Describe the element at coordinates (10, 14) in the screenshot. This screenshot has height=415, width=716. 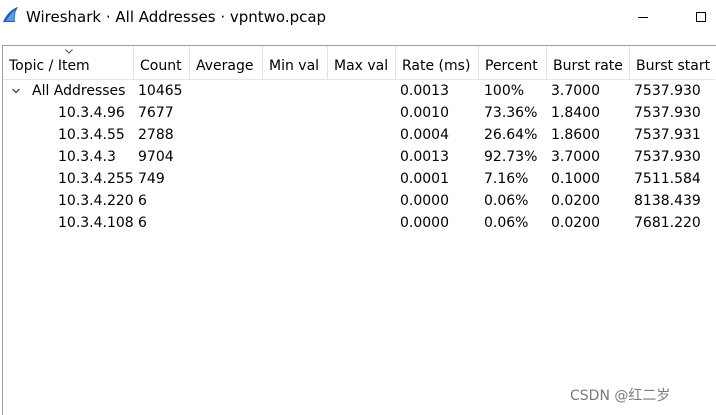
I see `wireshark-fin-icon` at that location.